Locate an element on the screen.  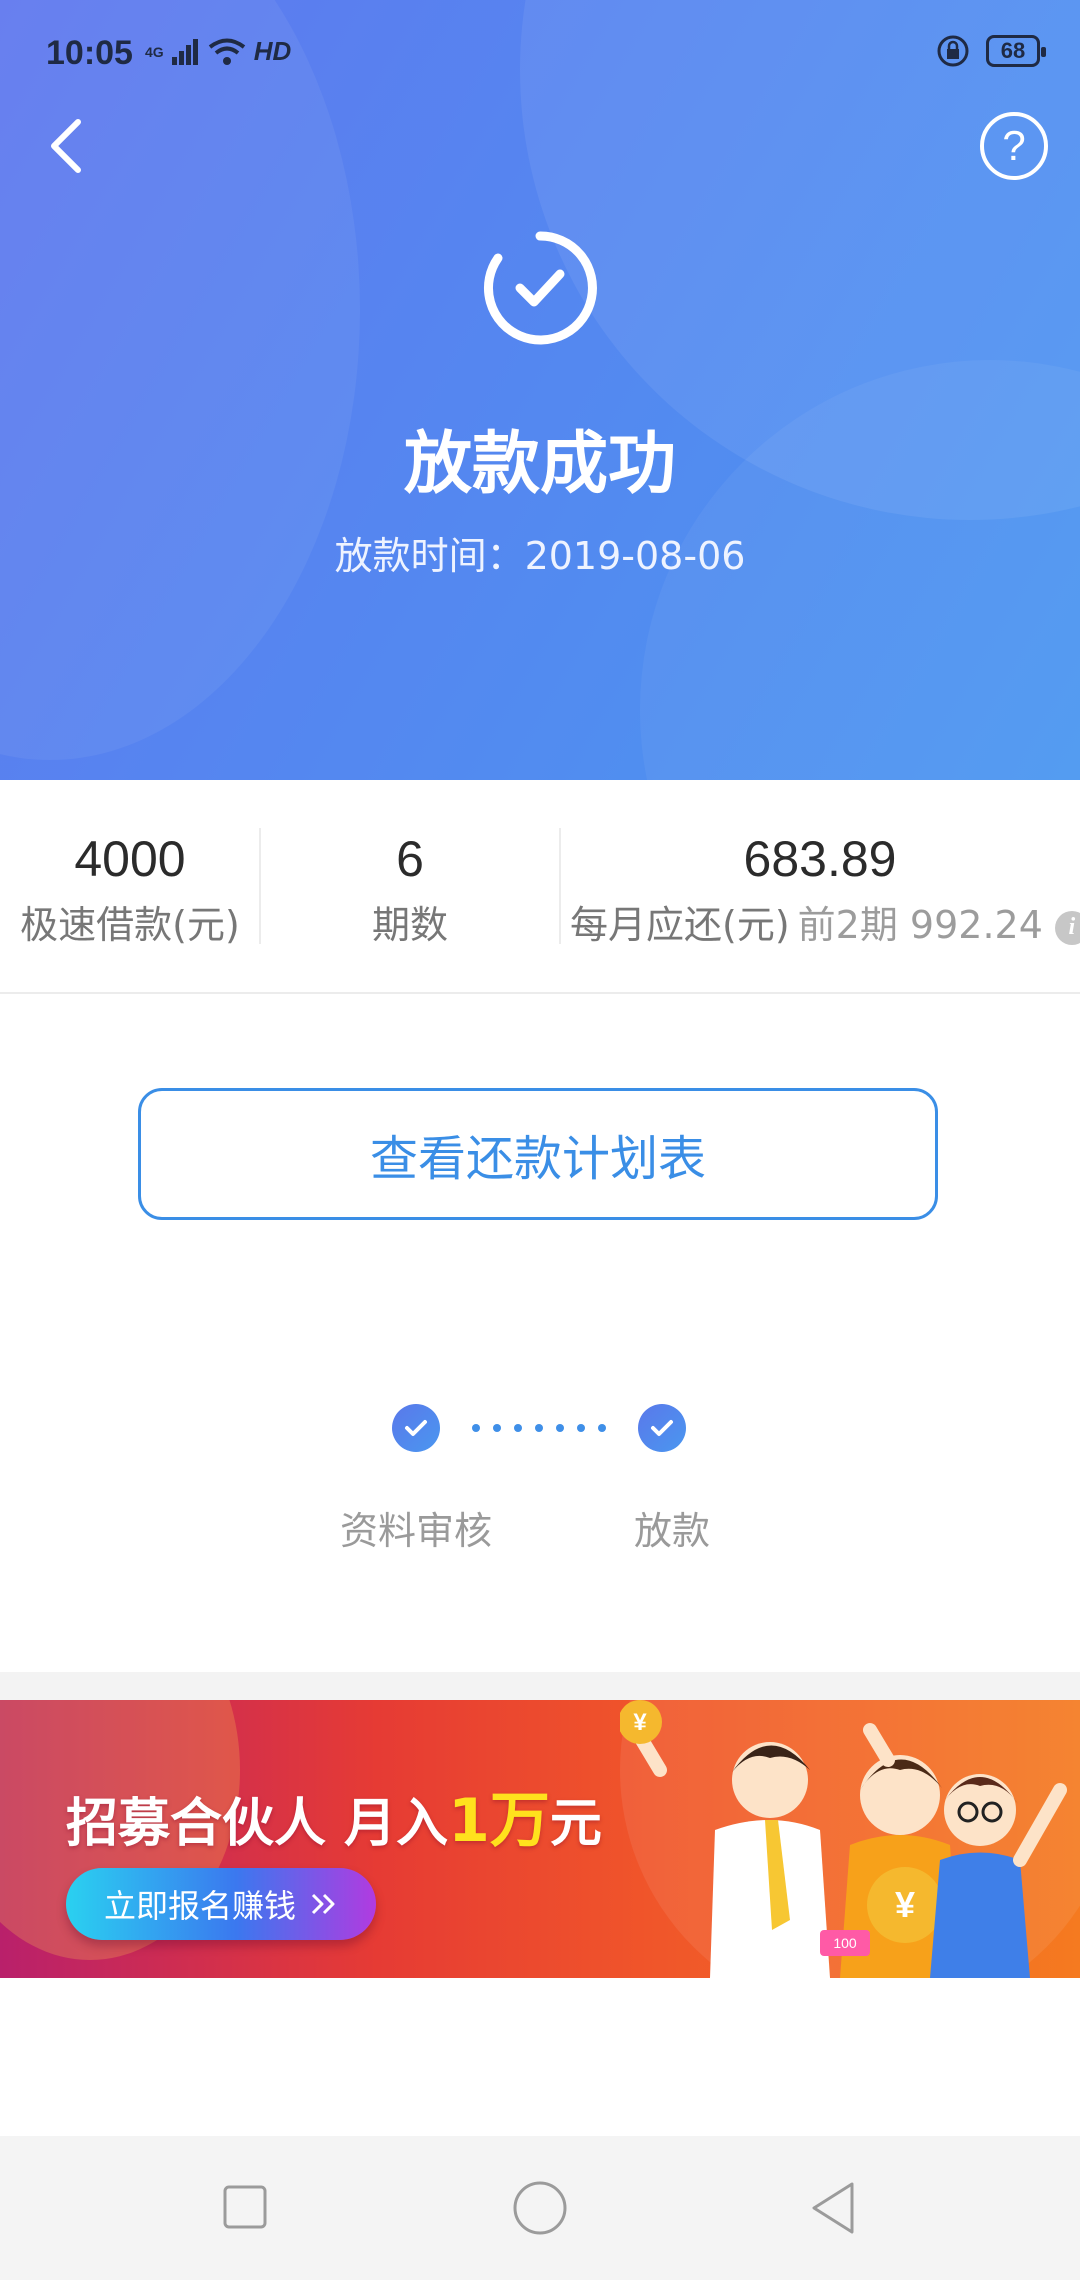
partner-recruit-banner: 招募合伙人 月入1万元 立即报名赚钱 ¥ ¥ 100 is located at coordinates (540, 1839).